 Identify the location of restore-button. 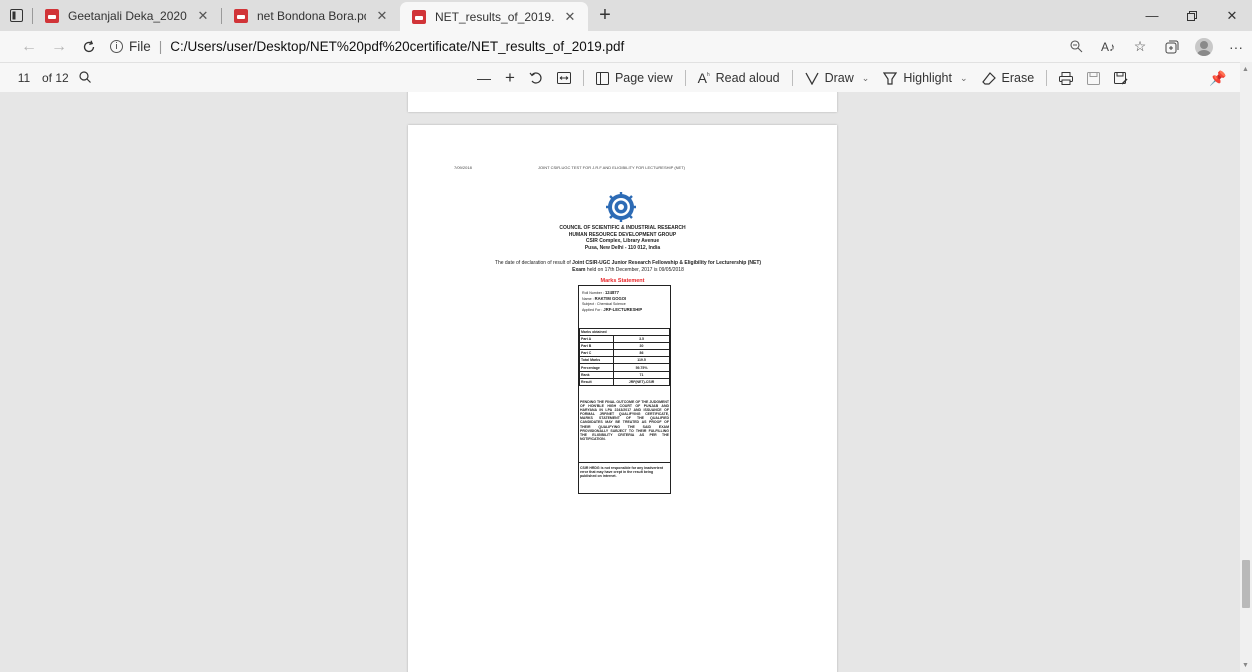
(1192, 15).